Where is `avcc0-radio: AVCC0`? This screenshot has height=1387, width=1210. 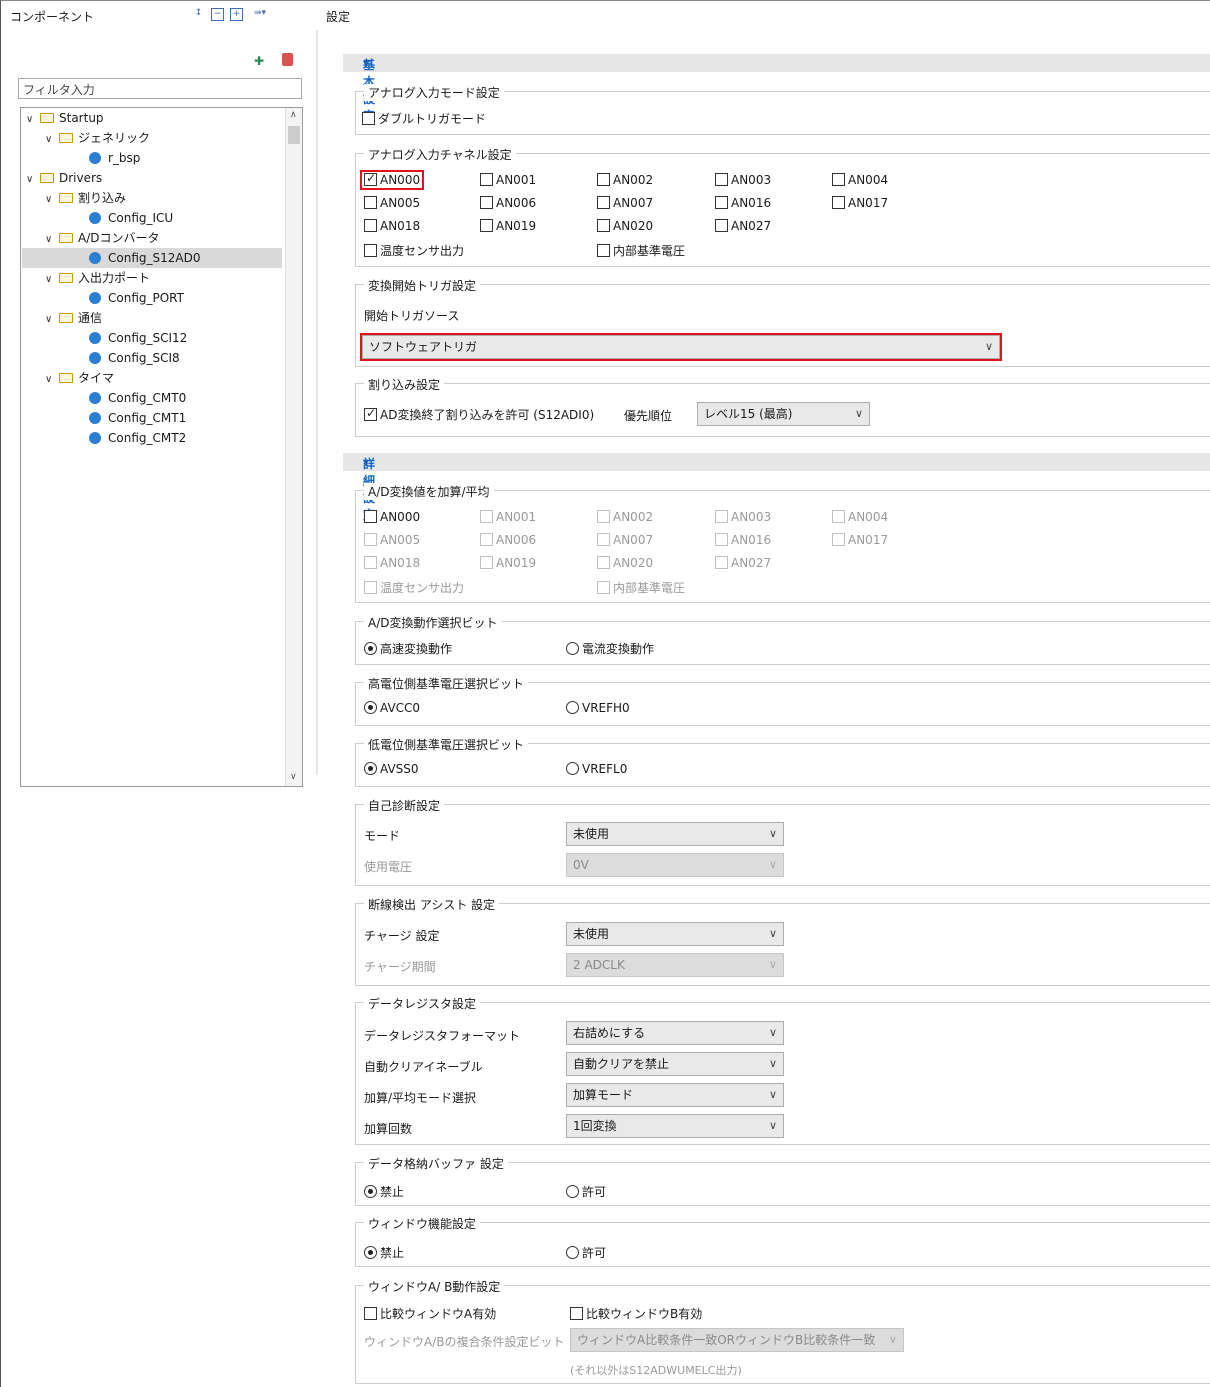 avcc0-radio: AVCC0 is located at coordinates (392, 708).